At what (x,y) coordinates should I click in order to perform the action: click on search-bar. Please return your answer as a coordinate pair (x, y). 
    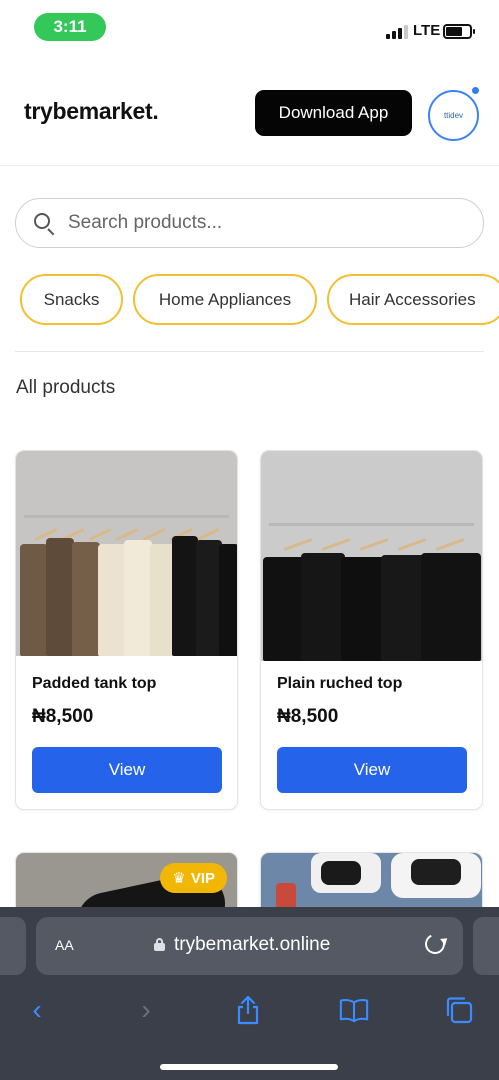
    Looking at the image, I should click on (249, 223).